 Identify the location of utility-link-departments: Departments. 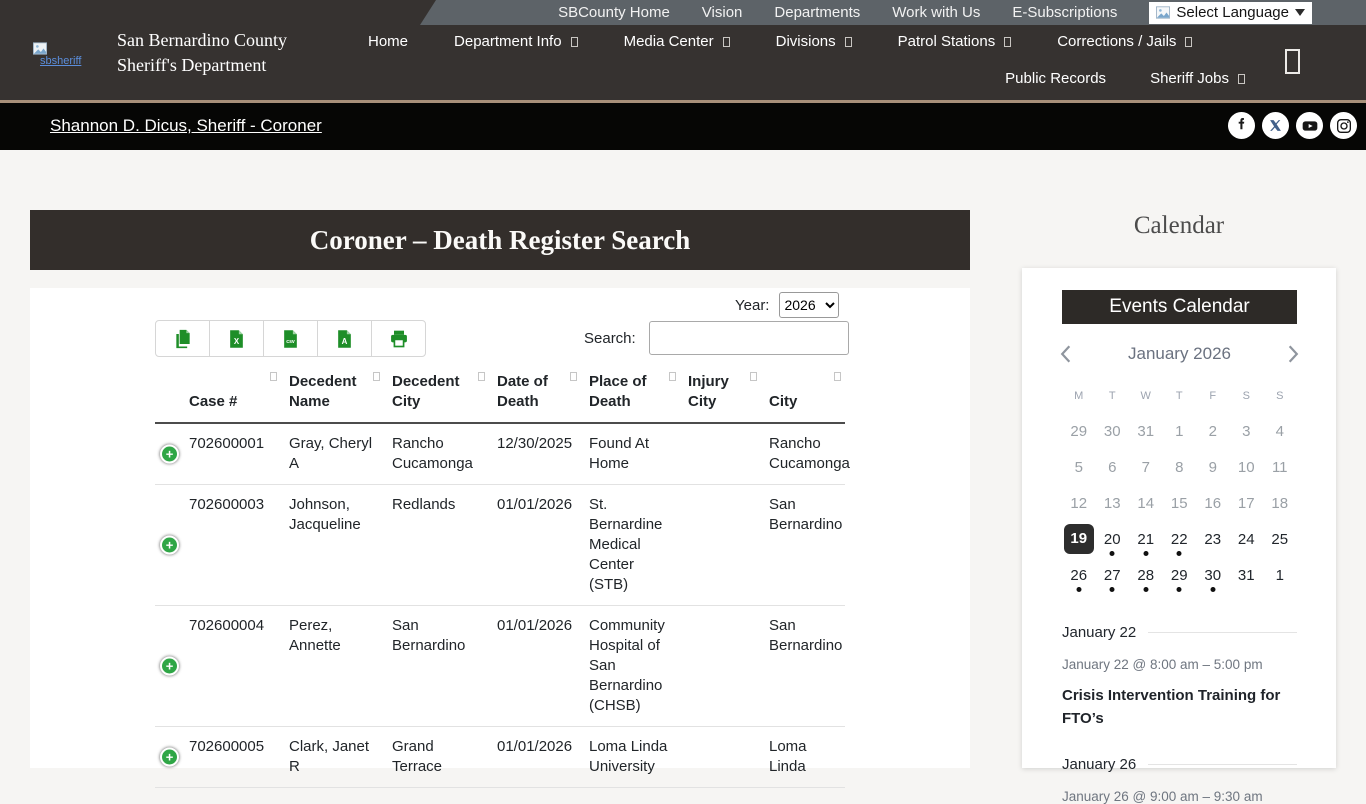
(817, 12).